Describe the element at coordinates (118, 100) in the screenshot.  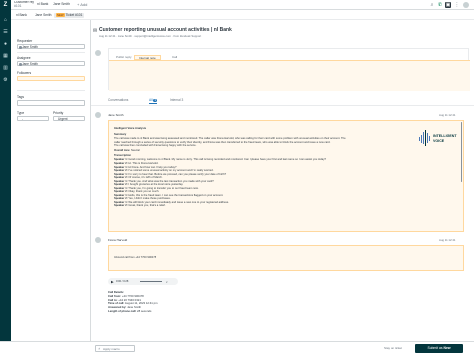
I see `conversations-label: Conversations` at that location.